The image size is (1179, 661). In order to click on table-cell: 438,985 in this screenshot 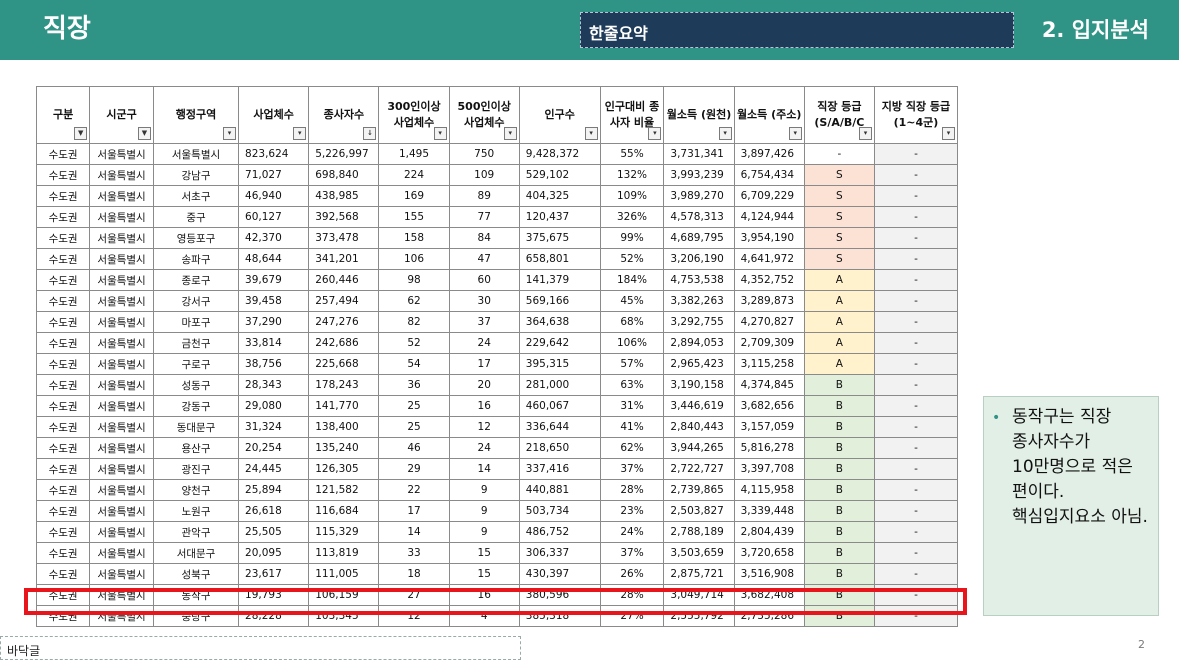, I will do `click(344, 196)`.